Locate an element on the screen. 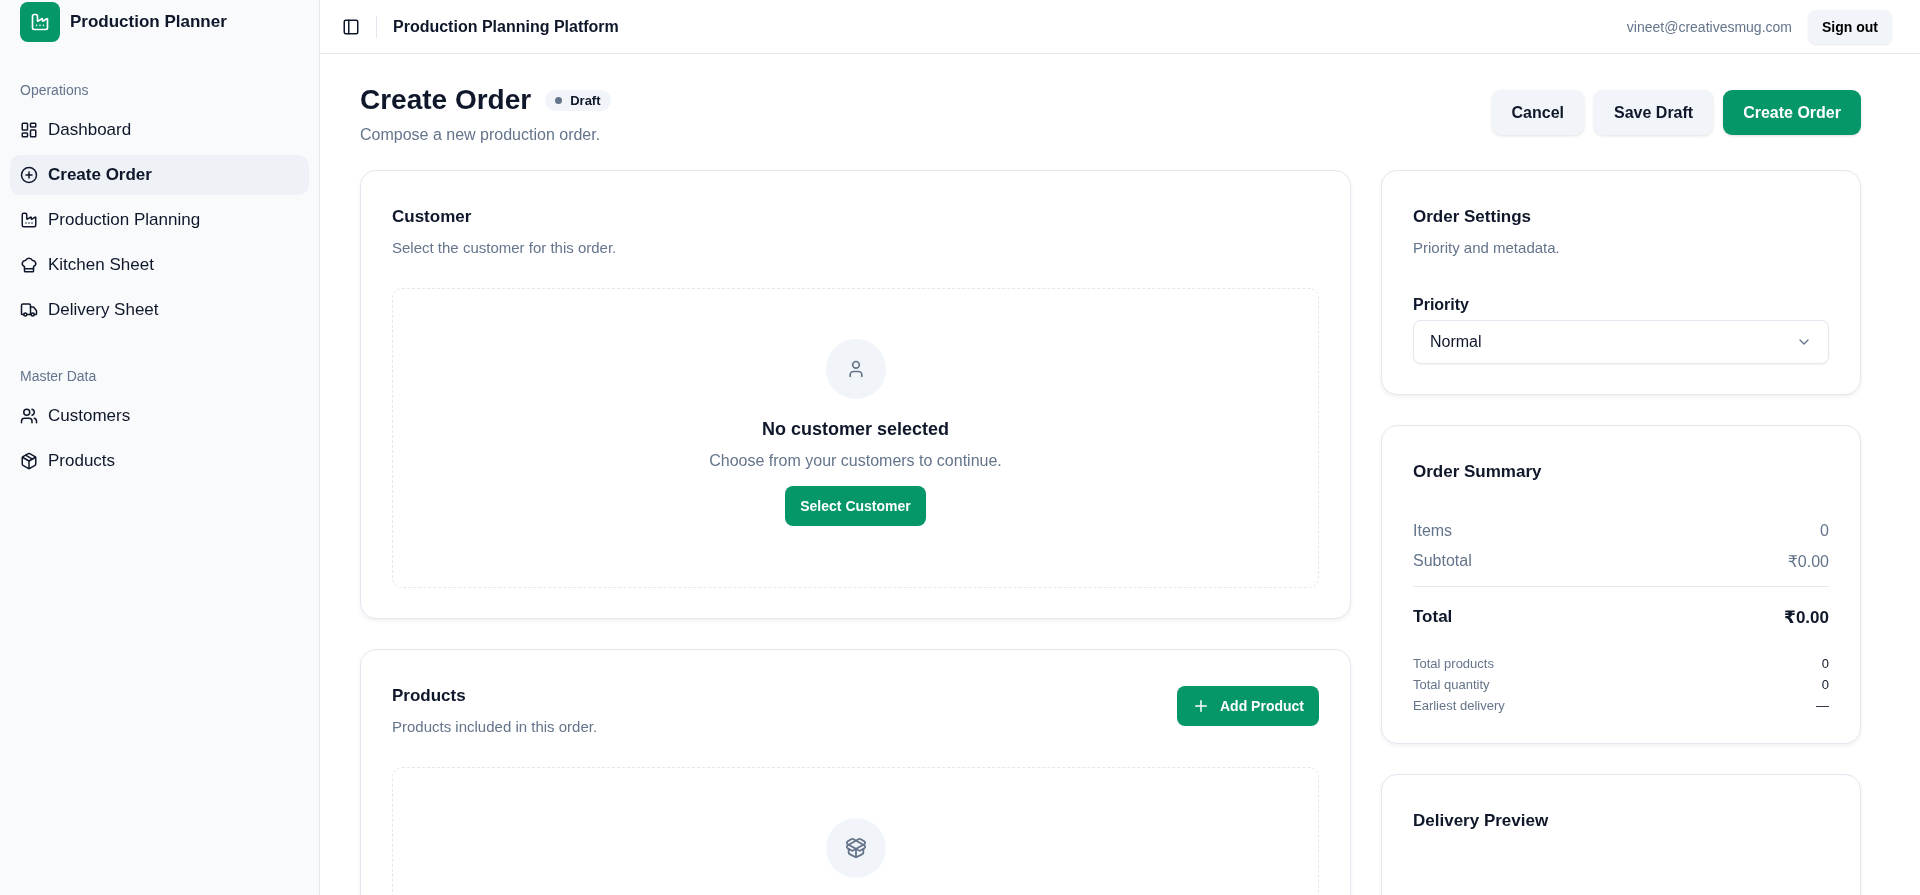 Image resolution: width=1920 pixels, height=895 pixels. chef-hat-icon is located at coordinates (29, 265).